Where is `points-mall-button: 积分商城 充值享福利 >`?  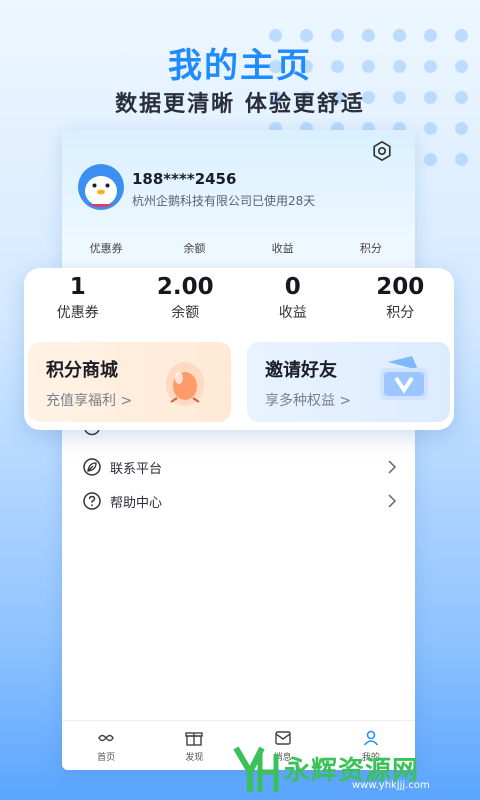 points-mall-button: 积分商城 充值享福利 > is located at coordinates (129, 382).